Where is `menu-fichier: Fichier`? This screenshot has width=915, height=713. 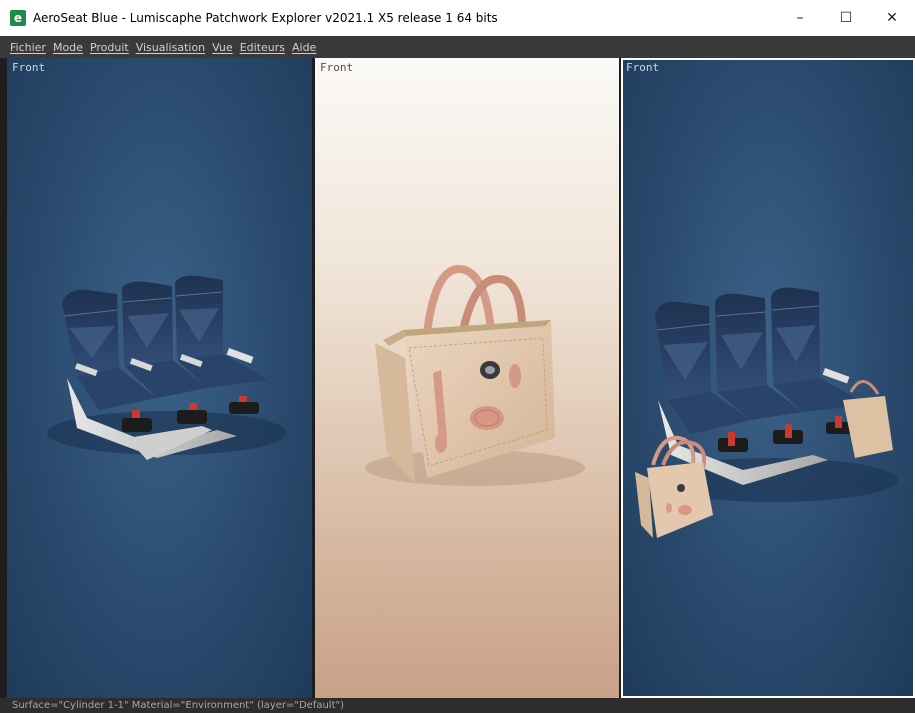 menu-fichier: Fichier is located at coordinates (28, 47).